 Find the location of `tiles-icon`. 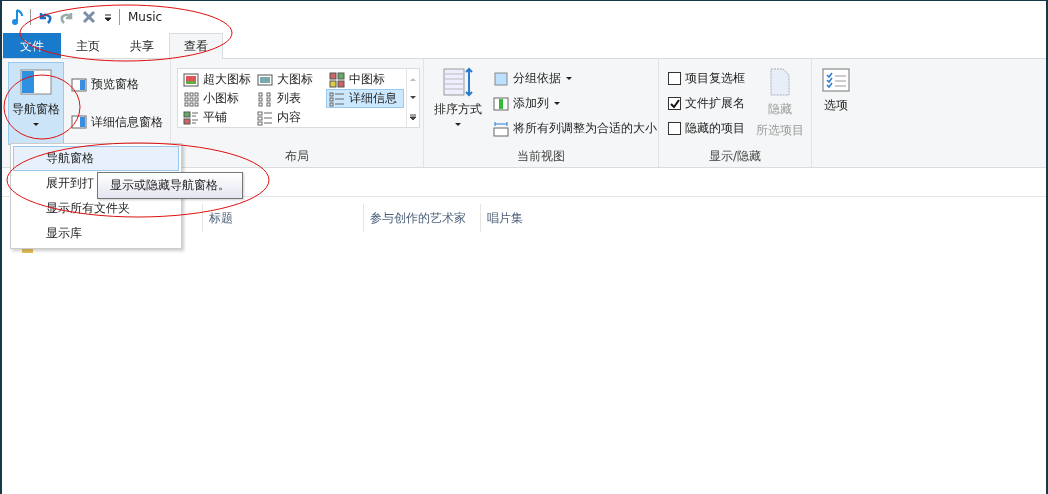

tiles-icon is located at coordinates (337, 79).